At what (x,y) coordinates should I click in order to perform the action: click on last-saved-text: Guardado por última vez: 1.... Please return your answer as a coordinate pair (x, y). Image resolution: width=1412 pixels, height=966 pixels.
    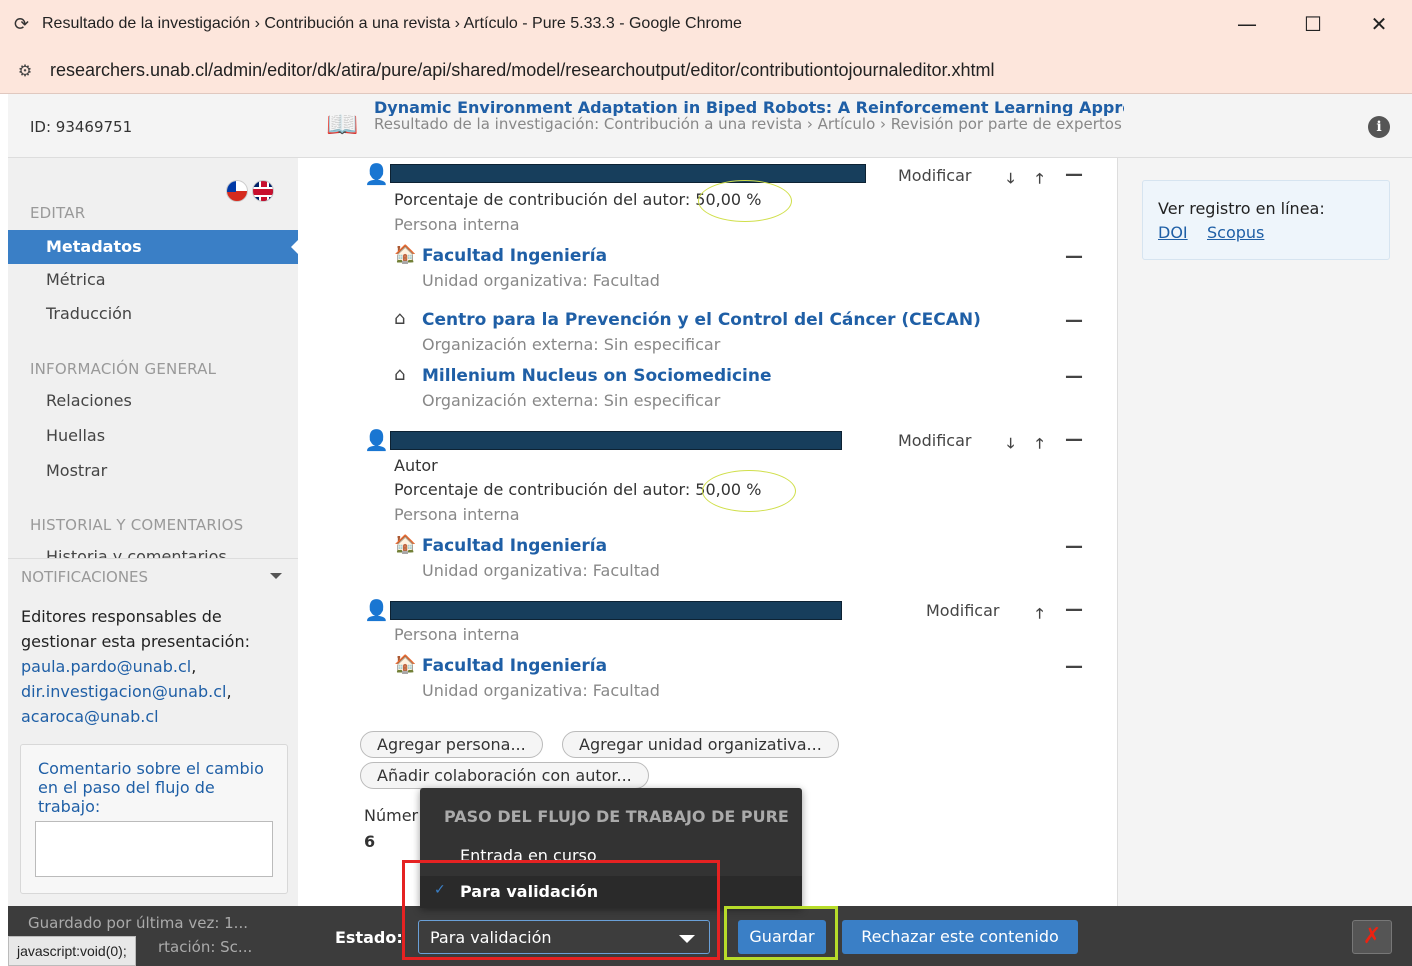
    Looking at the image, I should click on (138, 923).